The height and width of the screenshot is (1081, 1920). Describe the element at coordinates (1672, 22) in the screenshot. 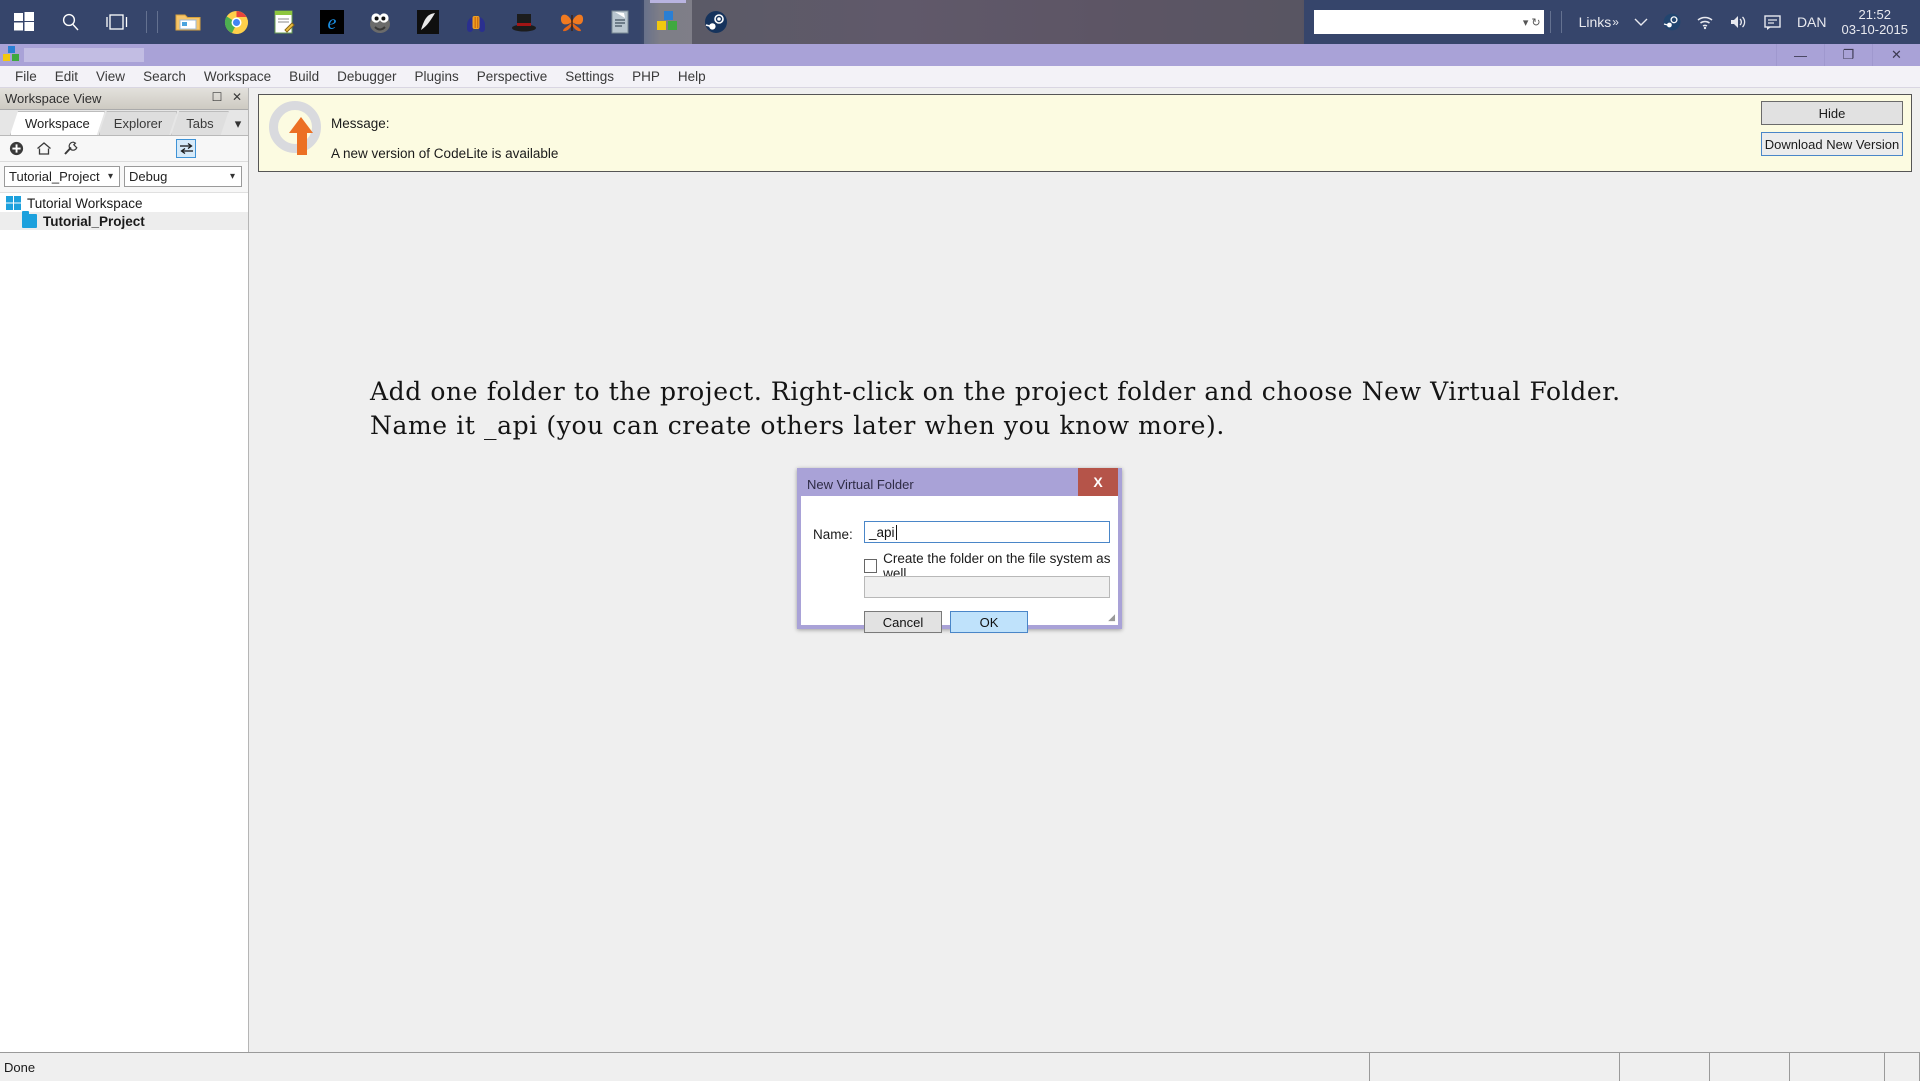

I see `tray-steam-icon` at that location.